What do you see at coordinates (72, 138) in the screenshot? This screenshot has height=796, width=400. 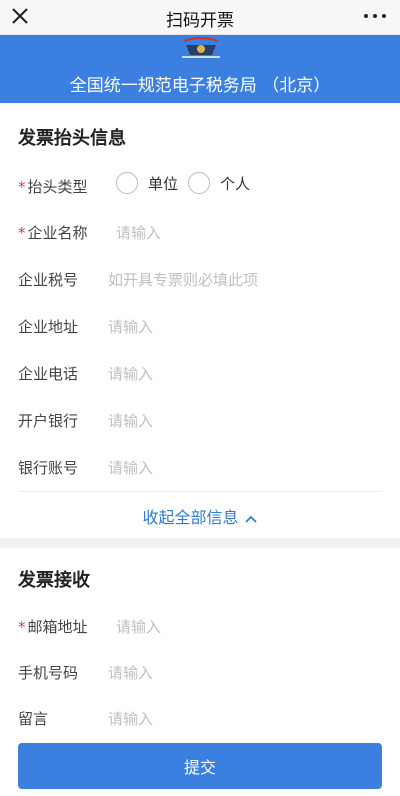 I see `section-title: 发票抬头信息` at bounding box center [72, 138].